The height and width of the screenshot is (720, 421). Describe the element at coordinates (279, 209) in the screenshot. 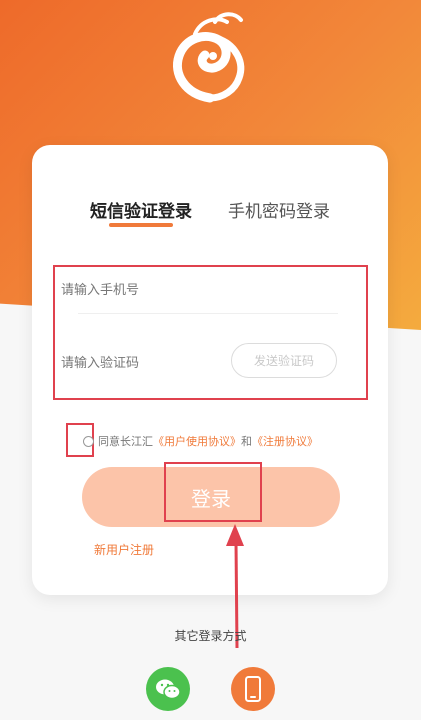

I see `tab-password-login: 手机密码登录` at that location.